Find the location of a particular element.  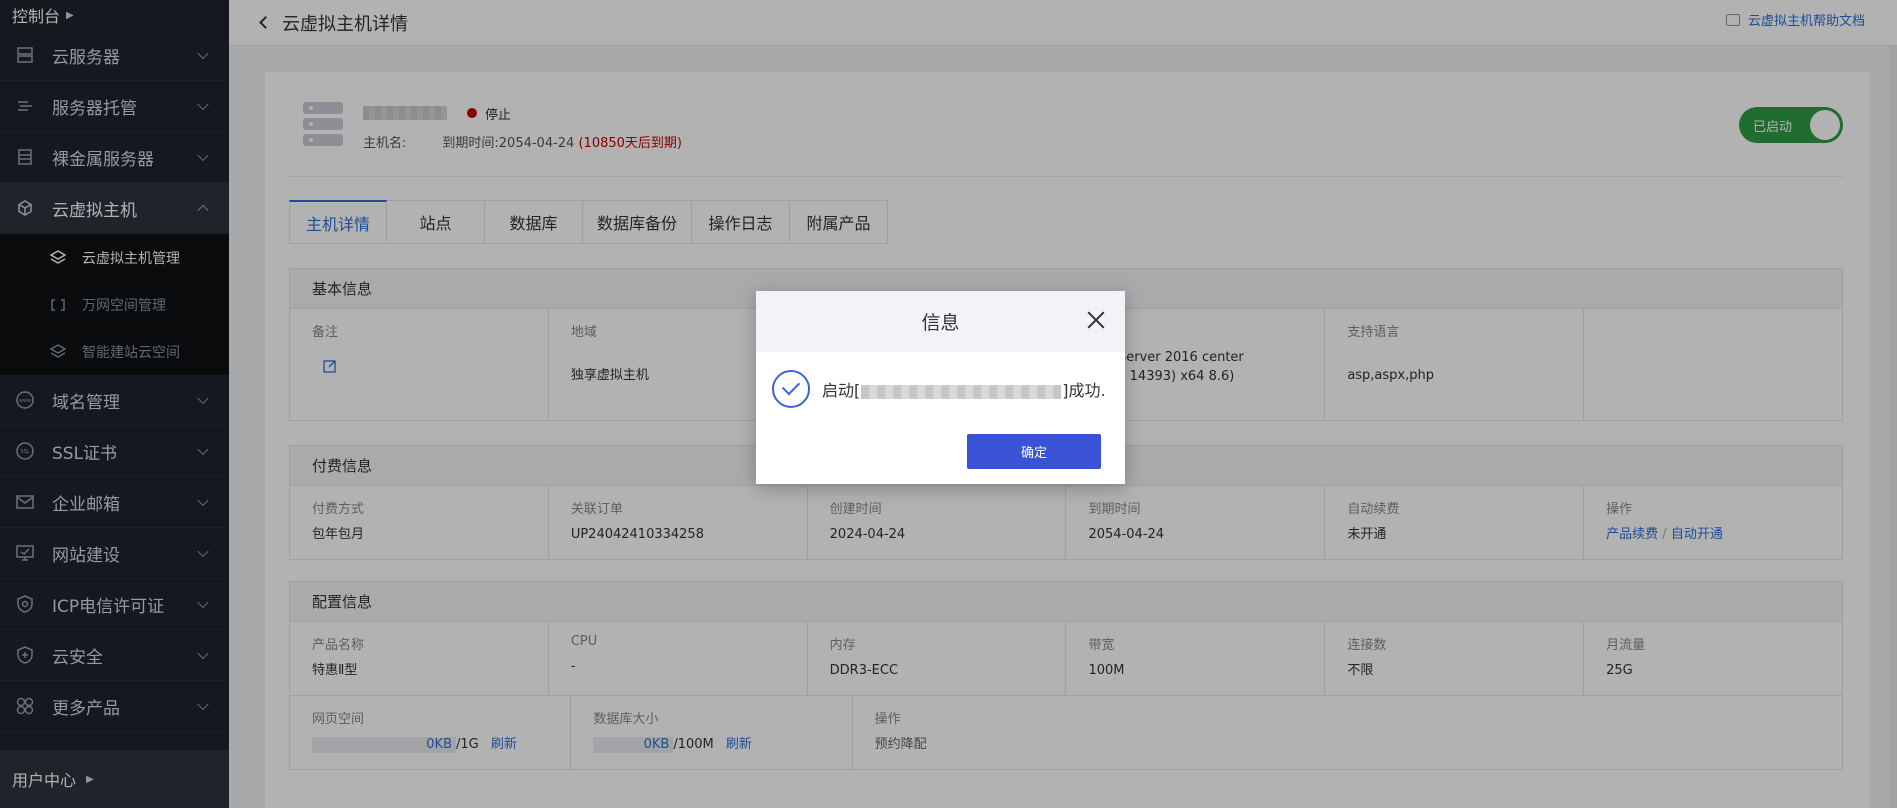

message-prefix: 启动[ is located at coordinates (841, 390).